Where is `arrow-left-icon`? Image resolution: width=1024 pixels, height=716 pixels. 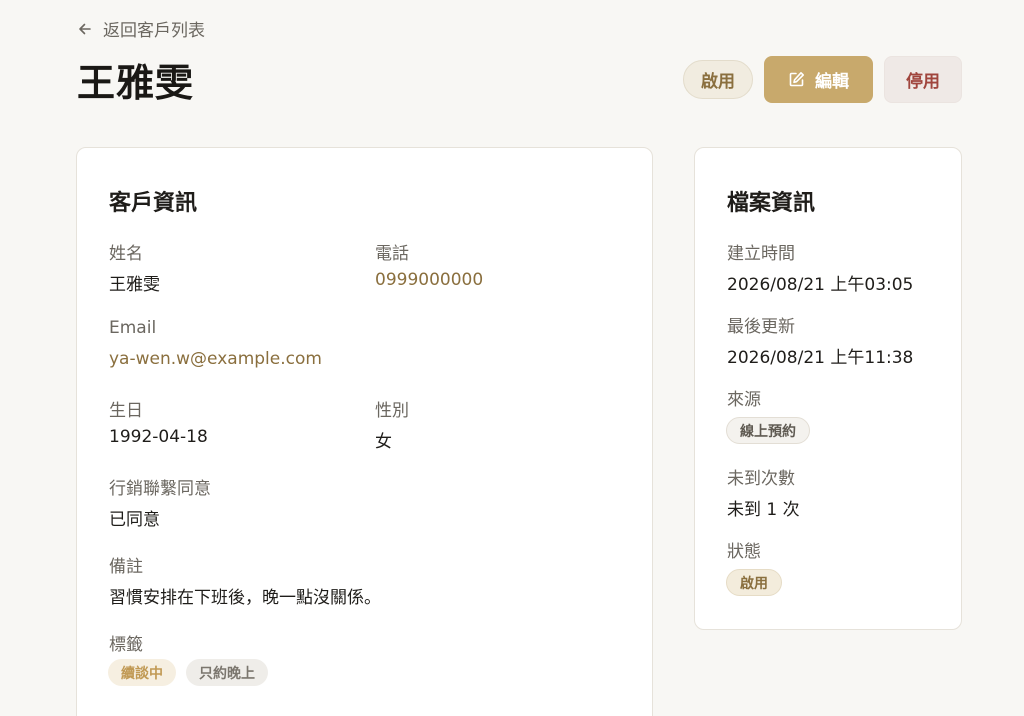 arrow-left-icon is located at coordinates (85, 28).